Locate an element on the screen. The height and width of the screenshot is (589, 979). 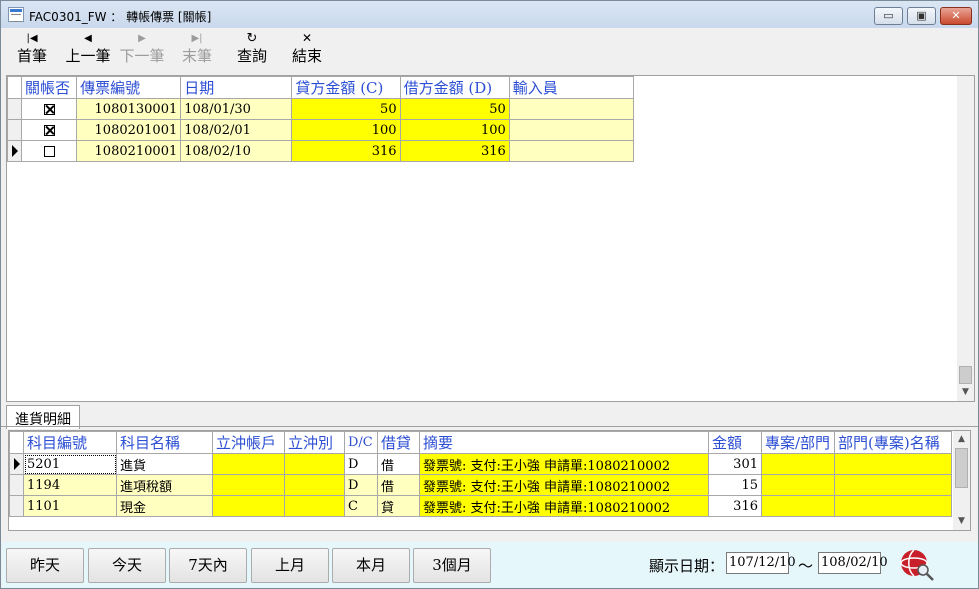
next-record-button: ▶ 下一筆 is located at coordinates (142, 49).